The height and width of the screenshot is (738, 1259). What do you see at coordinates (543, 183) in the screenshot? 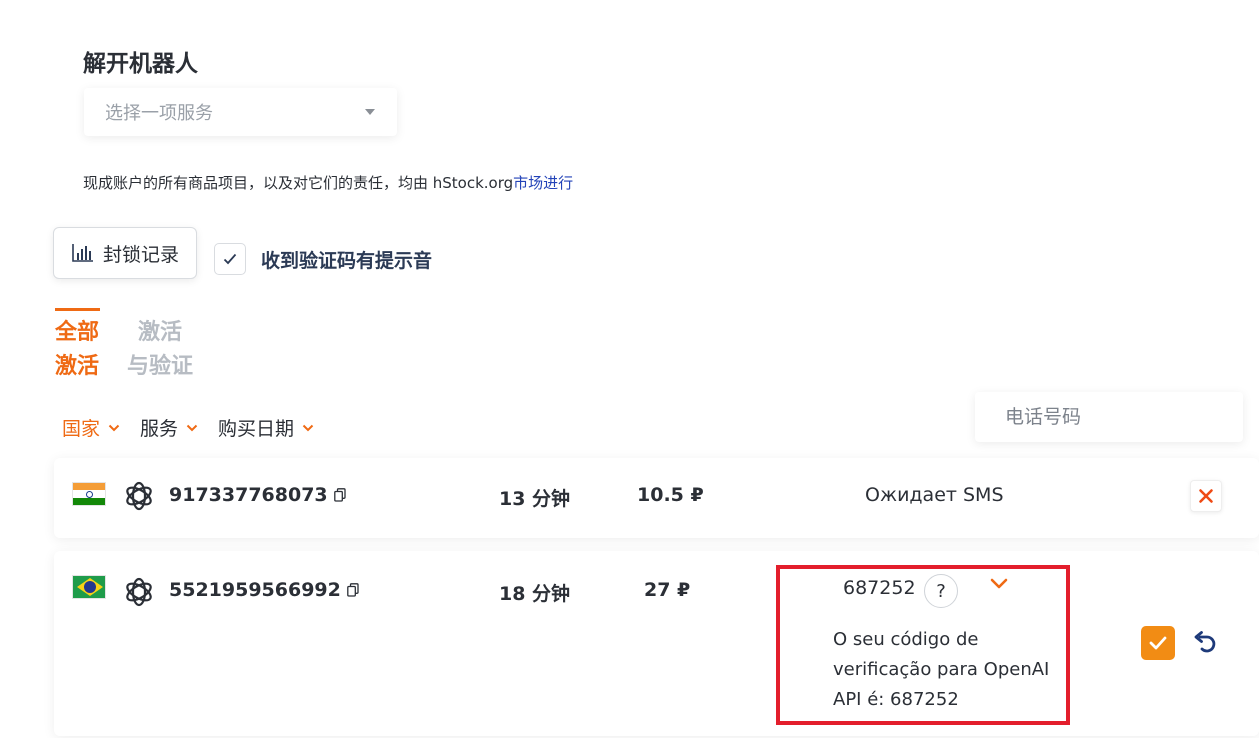
I see `market-link: 市场进行` at bounding box center [543, 183].